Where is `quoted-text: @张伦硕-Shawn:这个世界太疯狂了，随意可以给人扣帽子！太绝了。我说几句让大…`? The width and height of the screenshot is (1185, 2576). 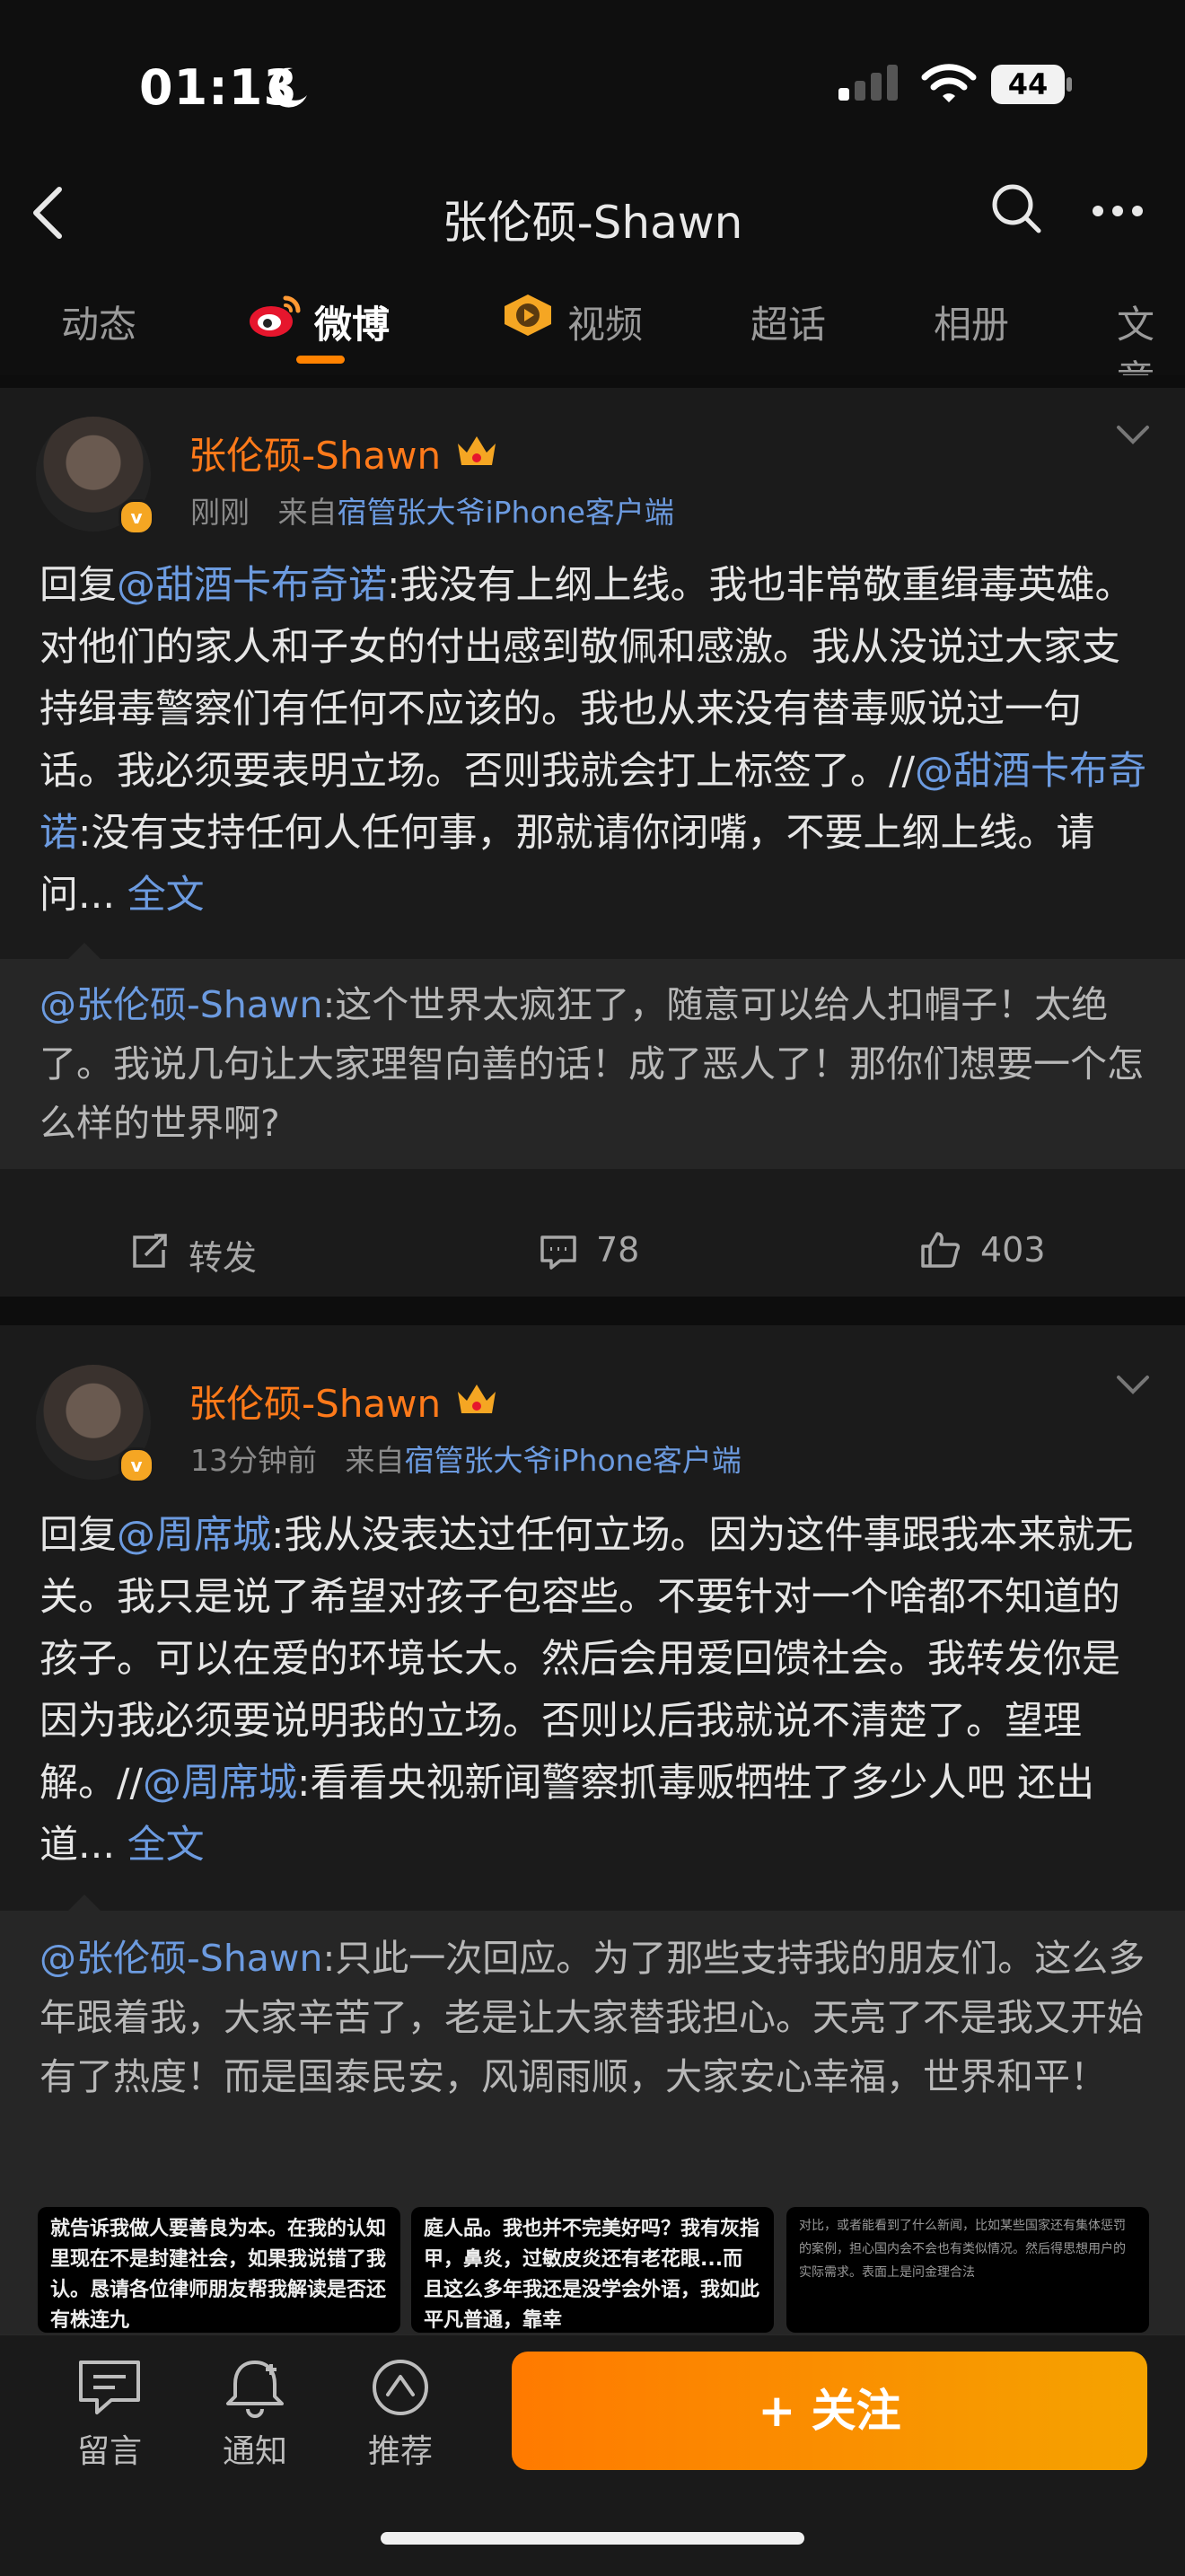
quoted-text: @张伦硕-Shawn:这个世界太疯狂了，随意可以给人扣帽子！太绝了。我说几句让大… is located at coordinates (596, 1064).